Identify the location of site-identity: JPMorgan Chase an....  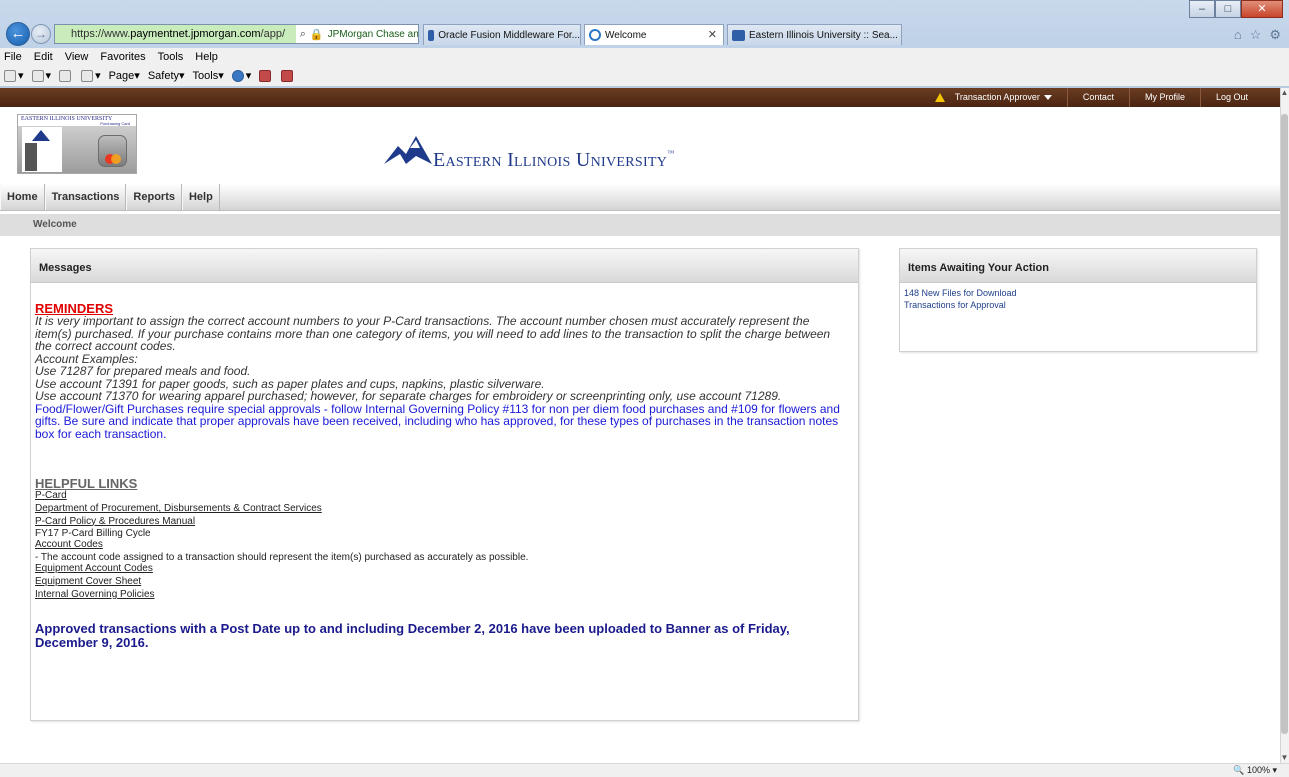
(373, 34).